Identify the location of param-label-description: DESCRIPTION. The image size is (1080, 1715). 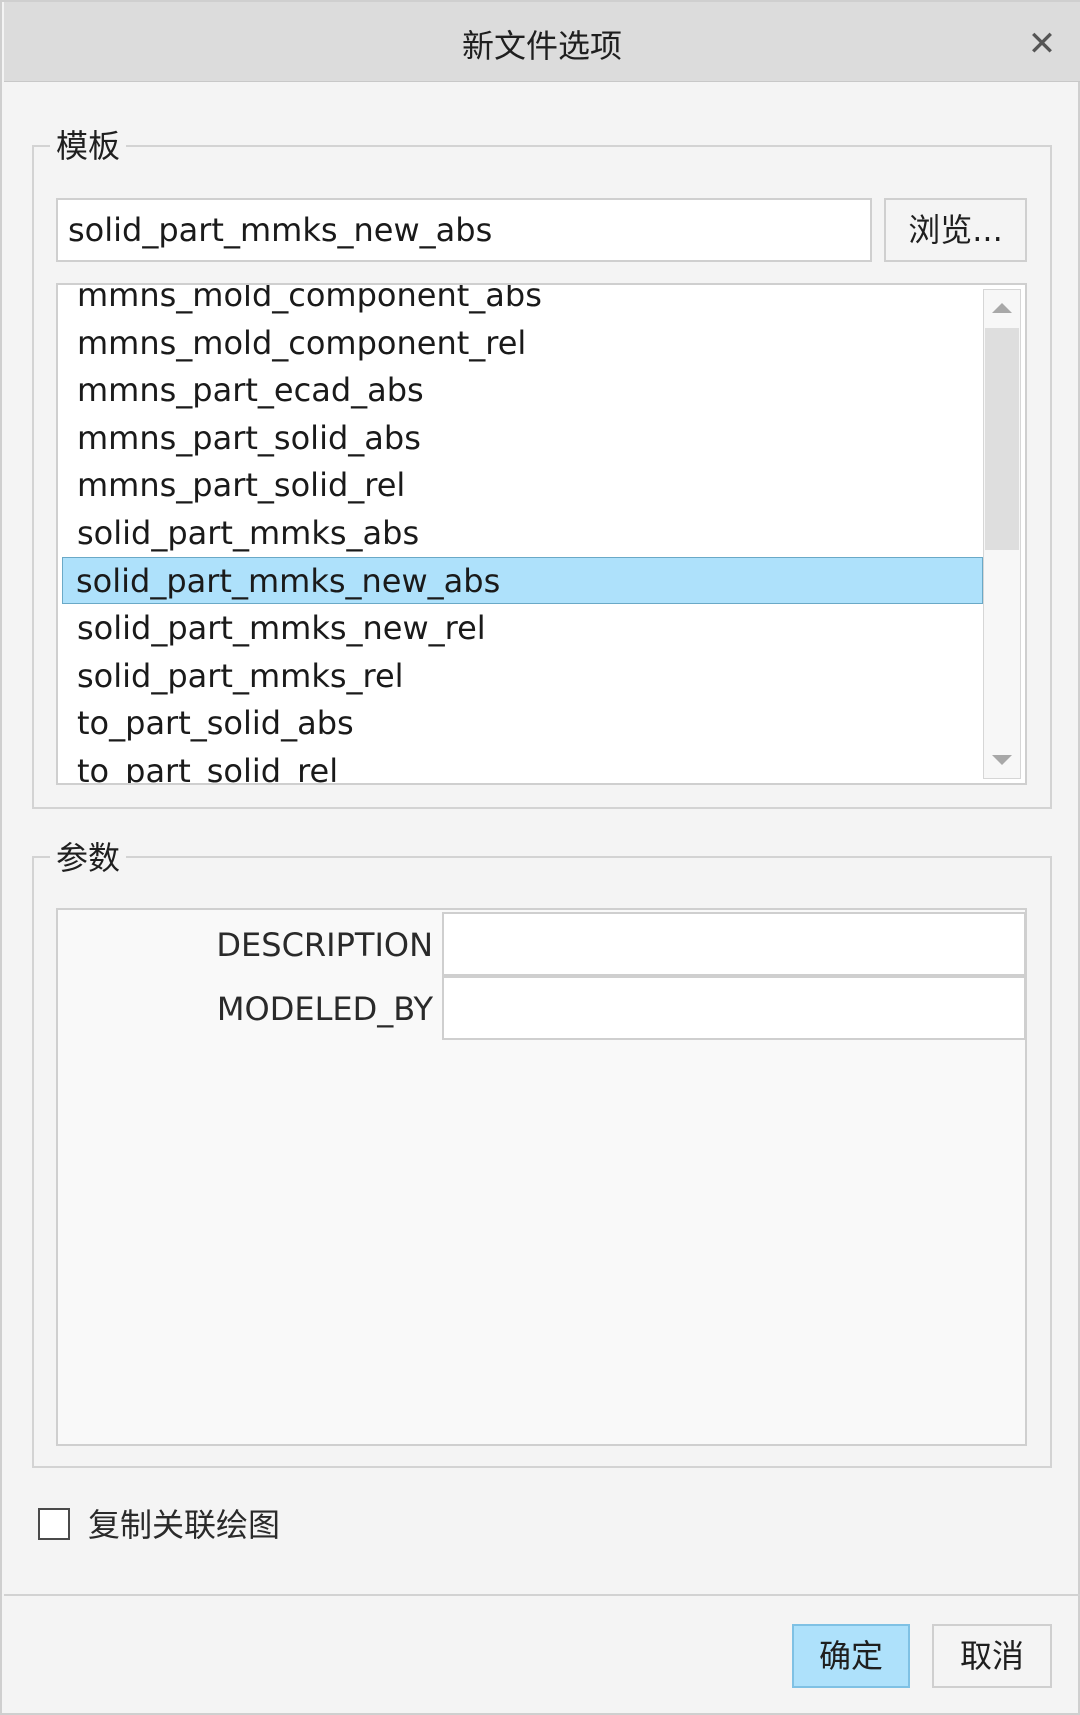
(324, 945).